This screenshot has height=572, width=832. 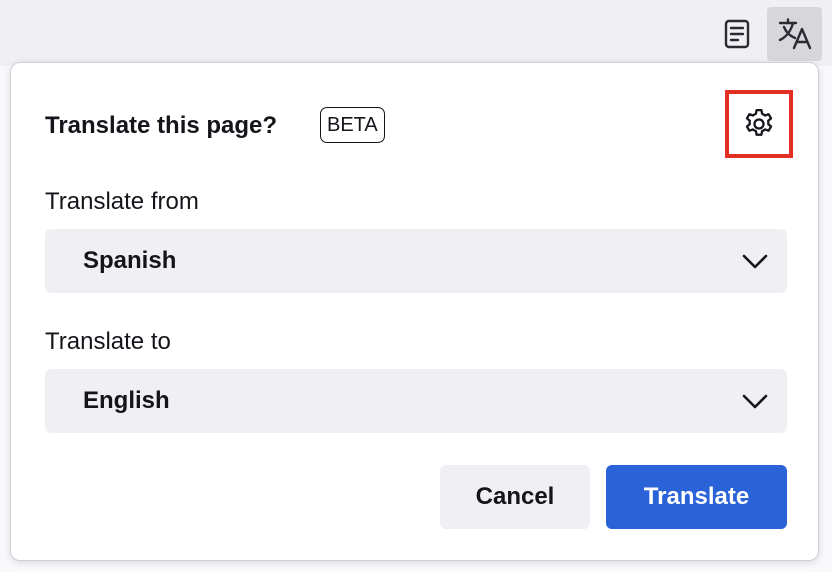 What do you see at coordinates (696, 497) in the screenshot?
I see `translate-button: Translate` at bounding box center [696, 497].